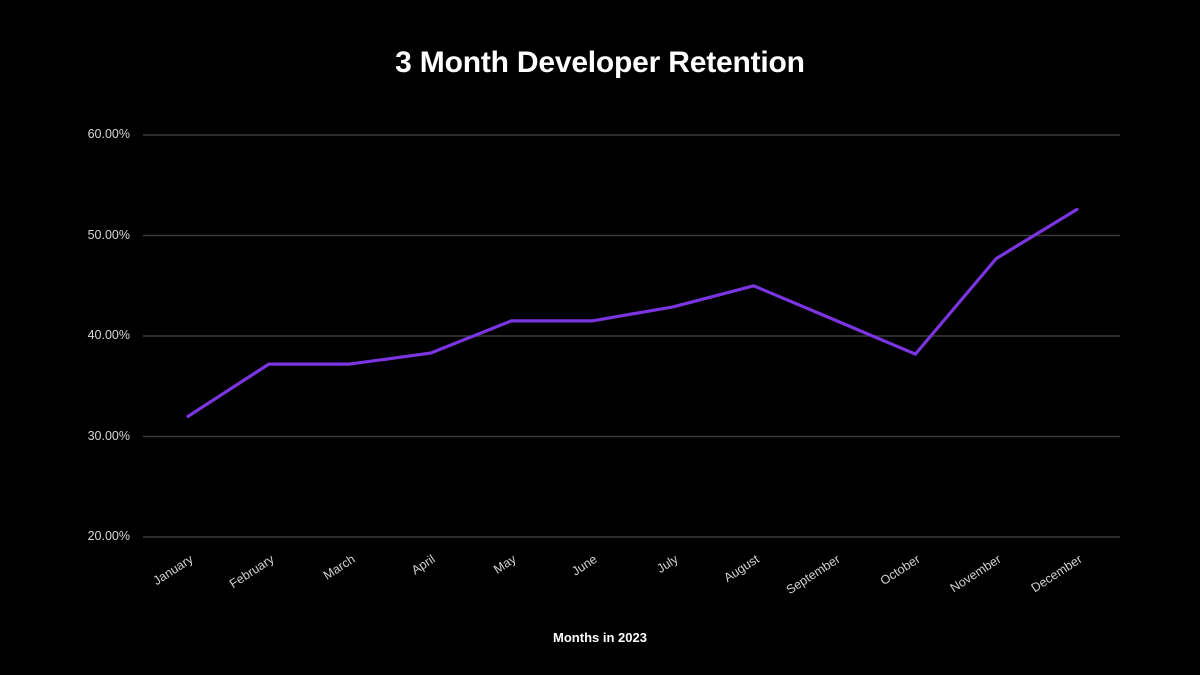  What do you see at coordinates (108, 134) in the screenshot?
I see `y-axis-tick-label: 60.00%` at bounding box center [108, 134].